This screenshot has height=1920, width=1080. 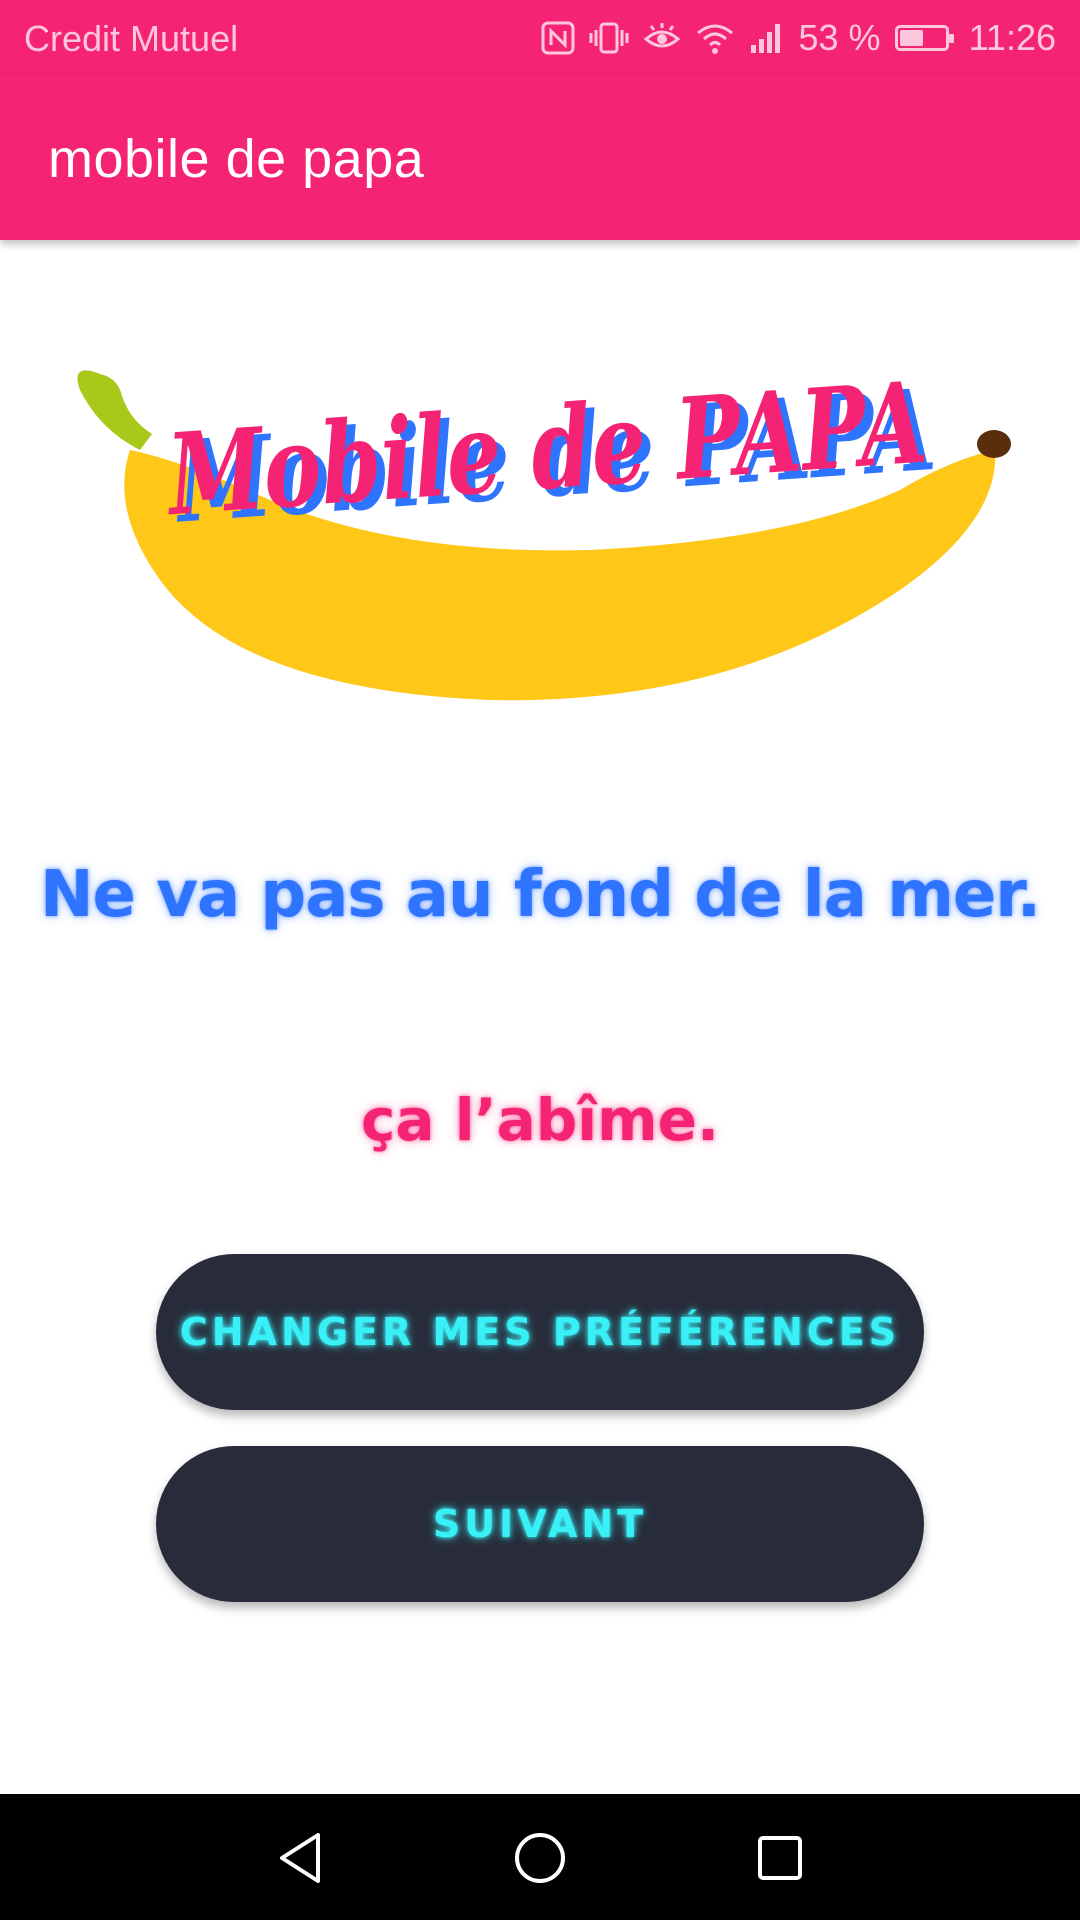 What do you see at coordinates (924, 38) in the screenshot?
I see `battery-icon` at bounding box center [924, 38].